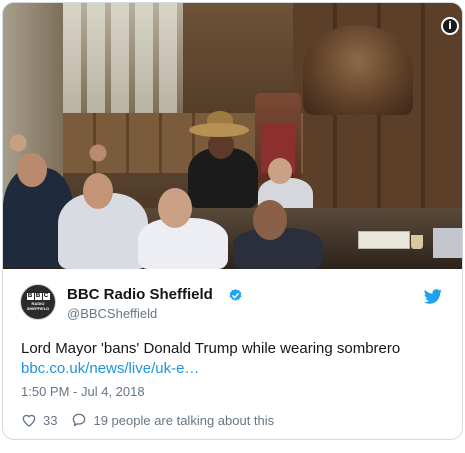 The width and height of the screenshot is (465, 453). I want to click on author-name: BBC Radio Sheffield, so click(140, 294).